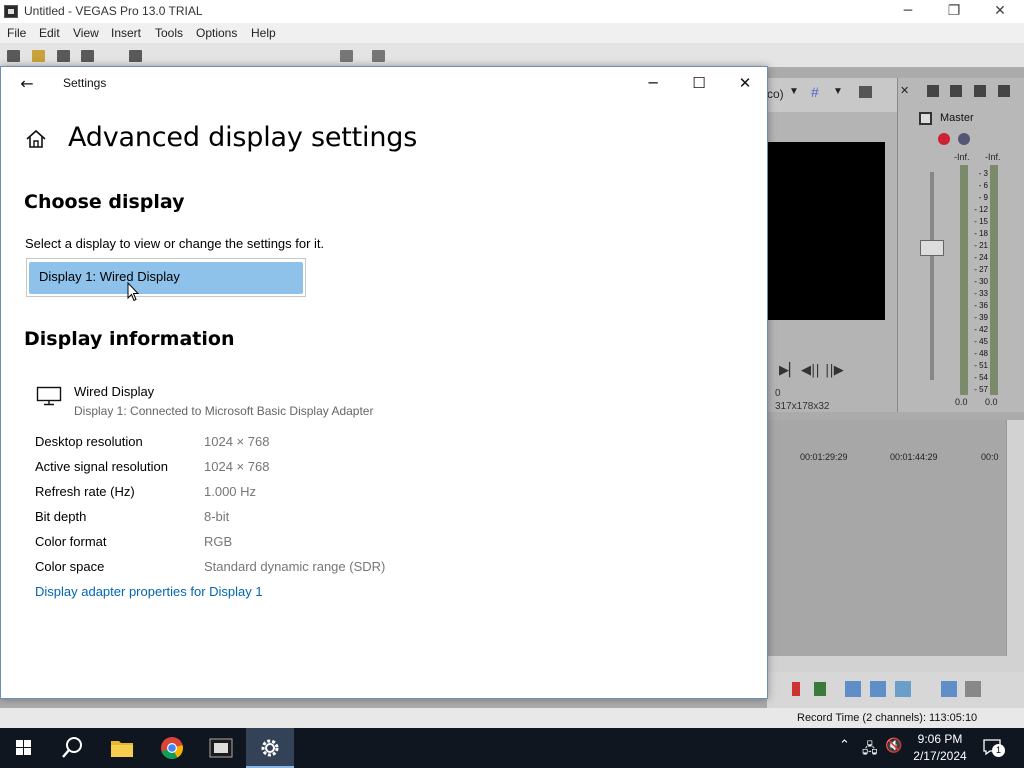  What do you see at coordinates (962, 157) in the screenshot?
I see `meter-peak-left: -Inf.` at bounding box center [962, 157].